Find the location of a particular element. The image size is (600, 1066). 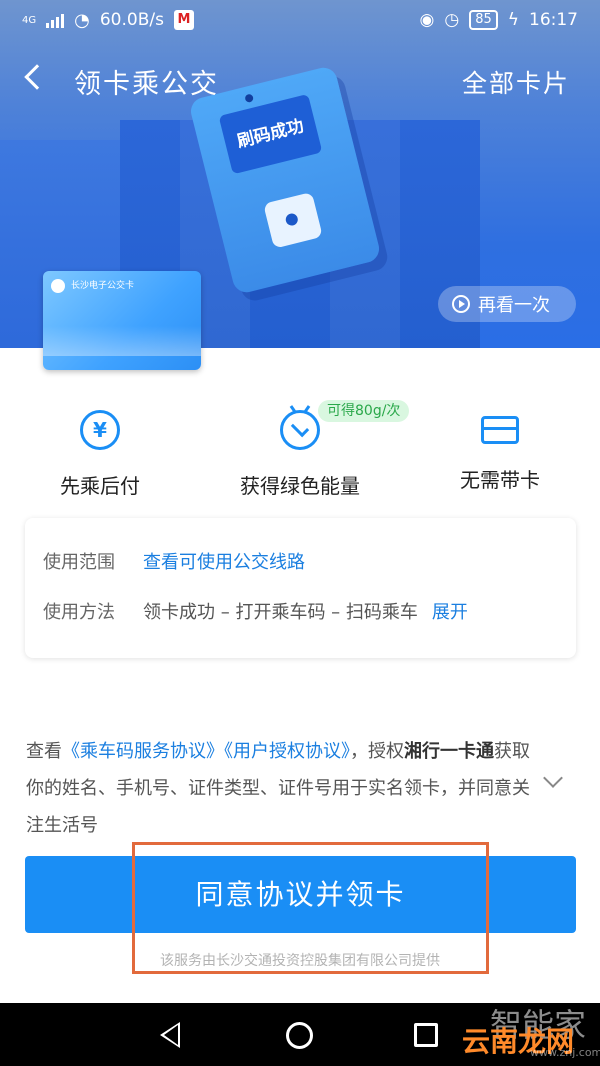

yen-icon: ¥ is located at coordinates (100, 430).